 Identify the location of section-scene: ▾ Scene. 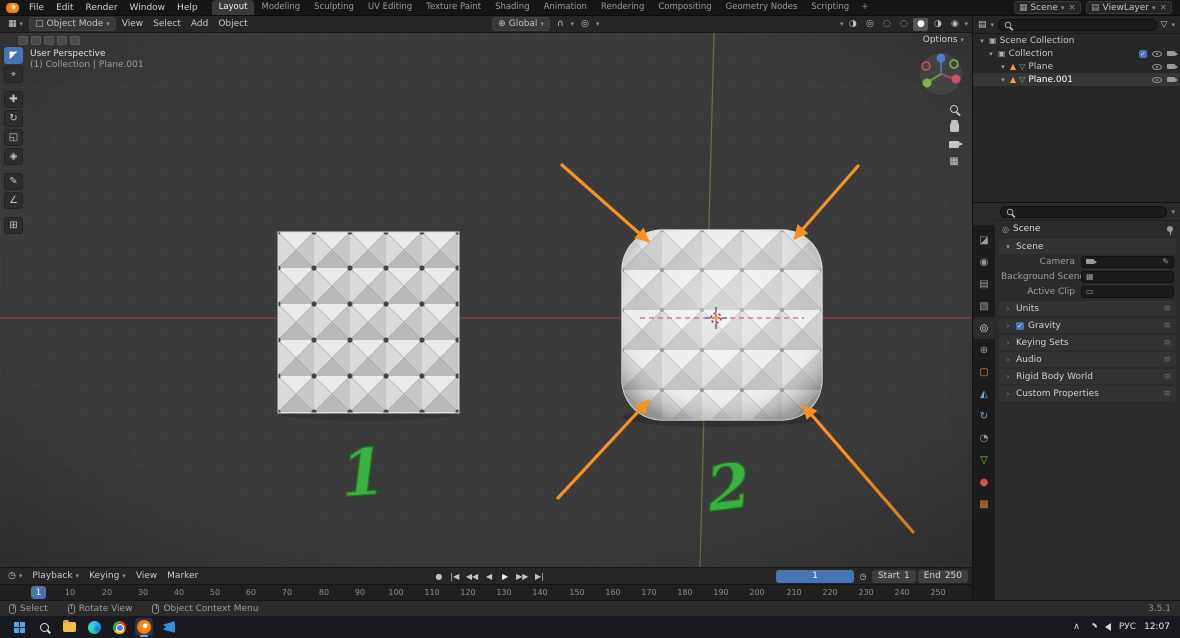
(1087, 246).